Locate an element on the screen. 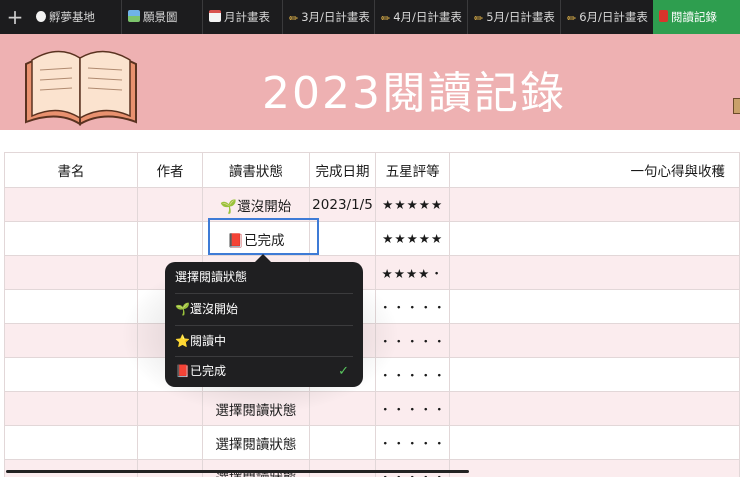 The height and width of the screenshot is (477, 740). column-header-date: 完成日期 is located at coordinates (342, 170).